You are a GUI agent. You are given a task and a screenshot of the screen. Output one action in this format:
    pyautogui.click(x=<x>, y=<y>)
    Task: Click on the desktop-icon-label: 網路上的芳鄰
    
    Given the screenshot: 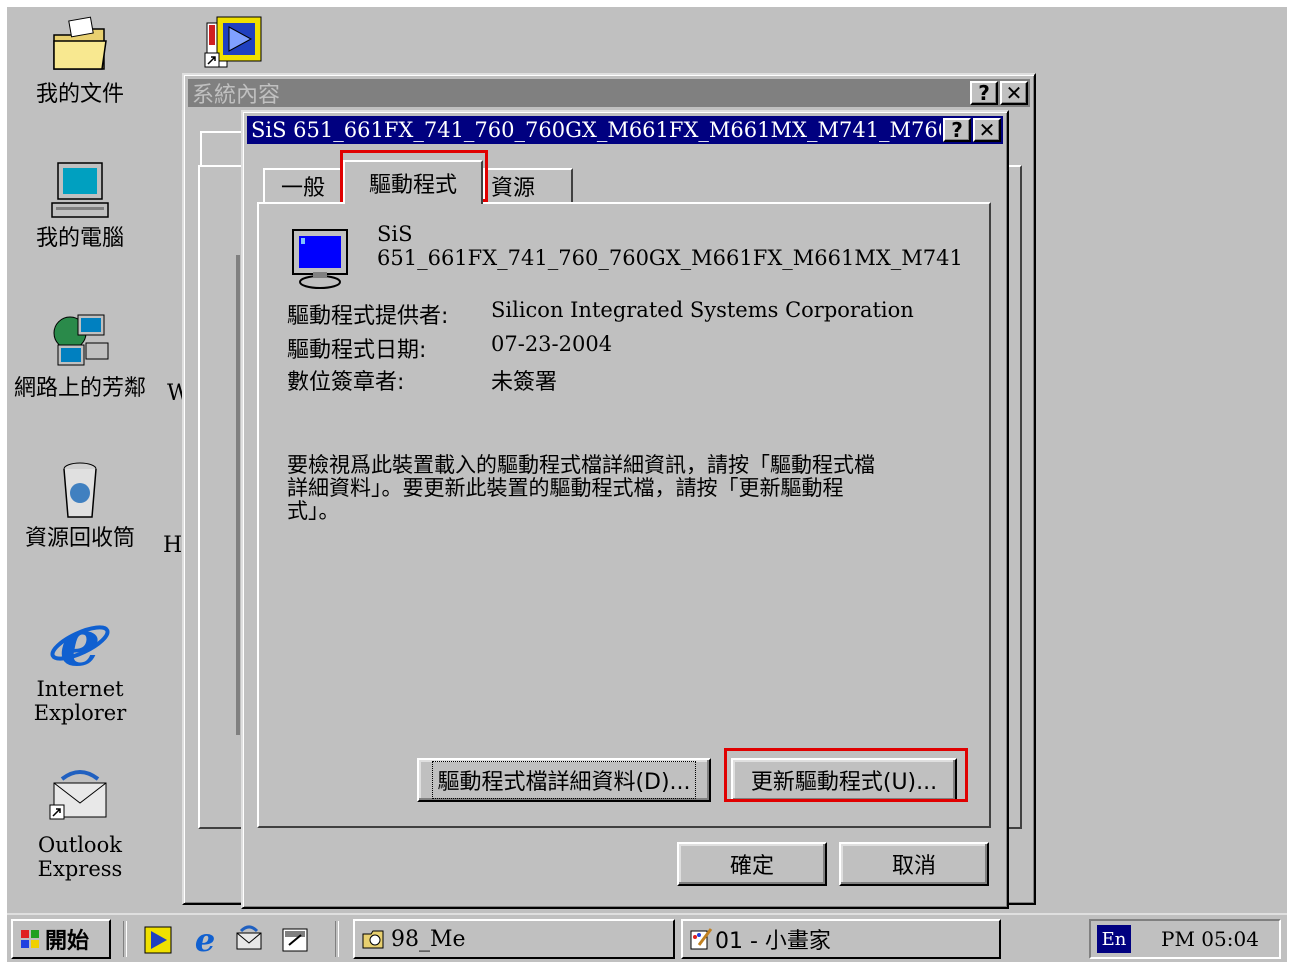 What is the action you would take?
    pyautogui.click(x=79, y=388)
    